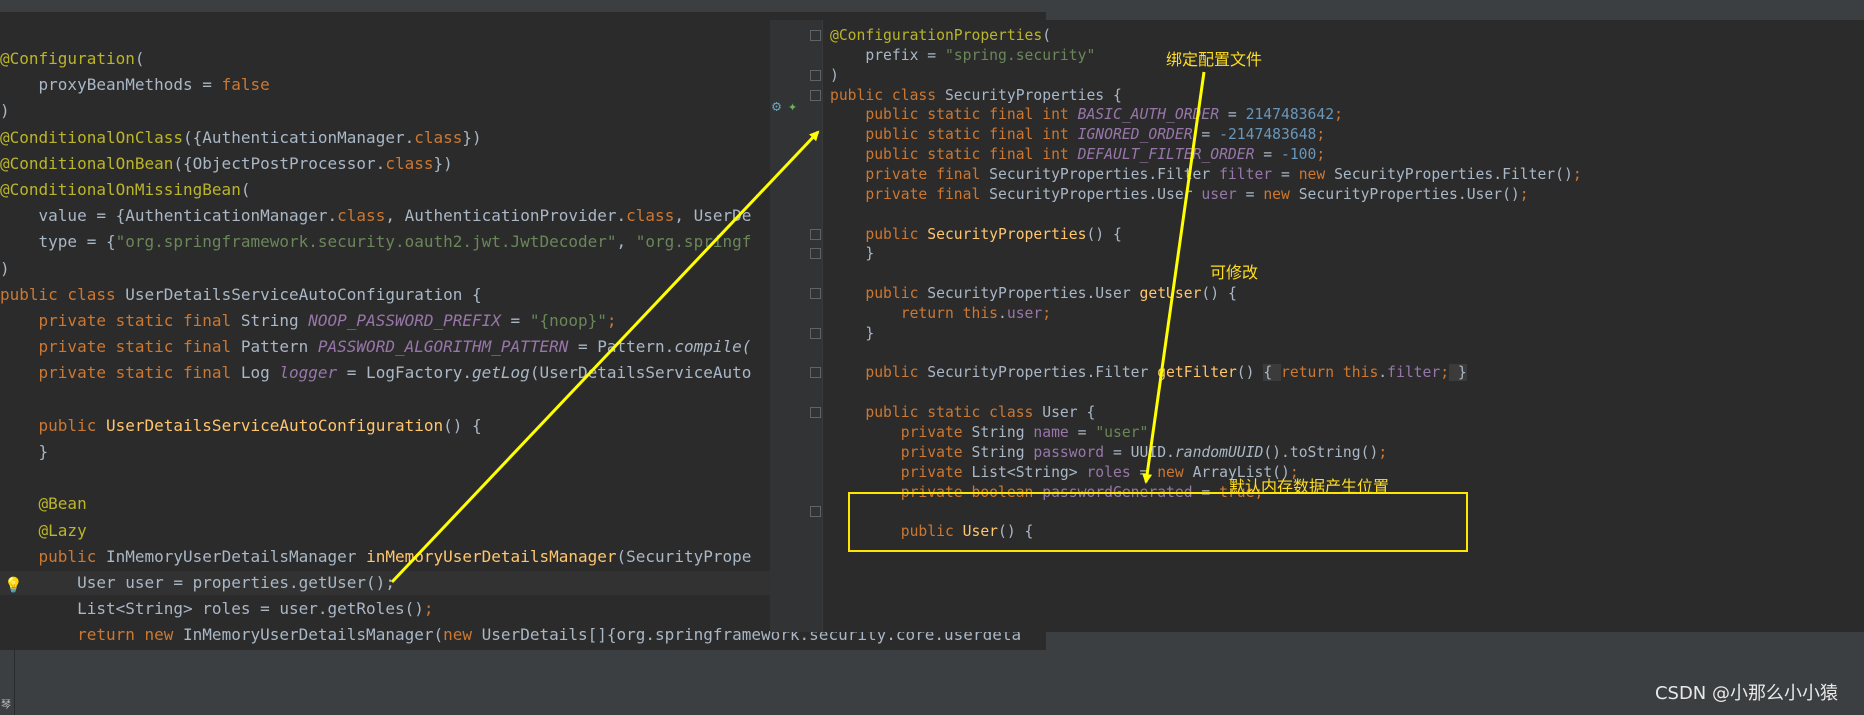  I want to click on modifiable-note: 可修改, so click(1234, 272).